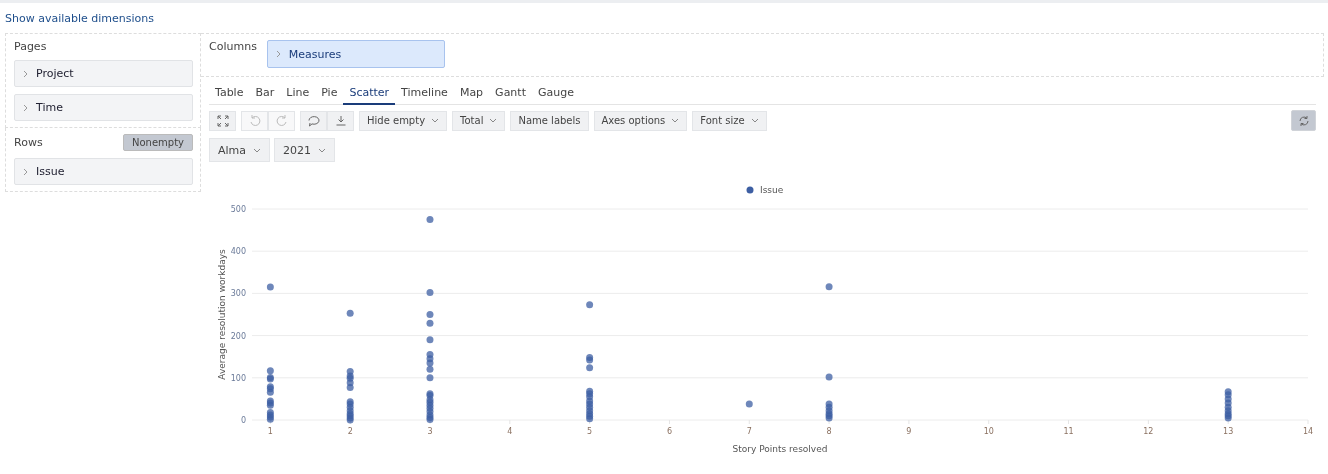 The width and height of the screenshot is (1328, 474). I want to click on chart-type-tab: Line, so click(298, 94).